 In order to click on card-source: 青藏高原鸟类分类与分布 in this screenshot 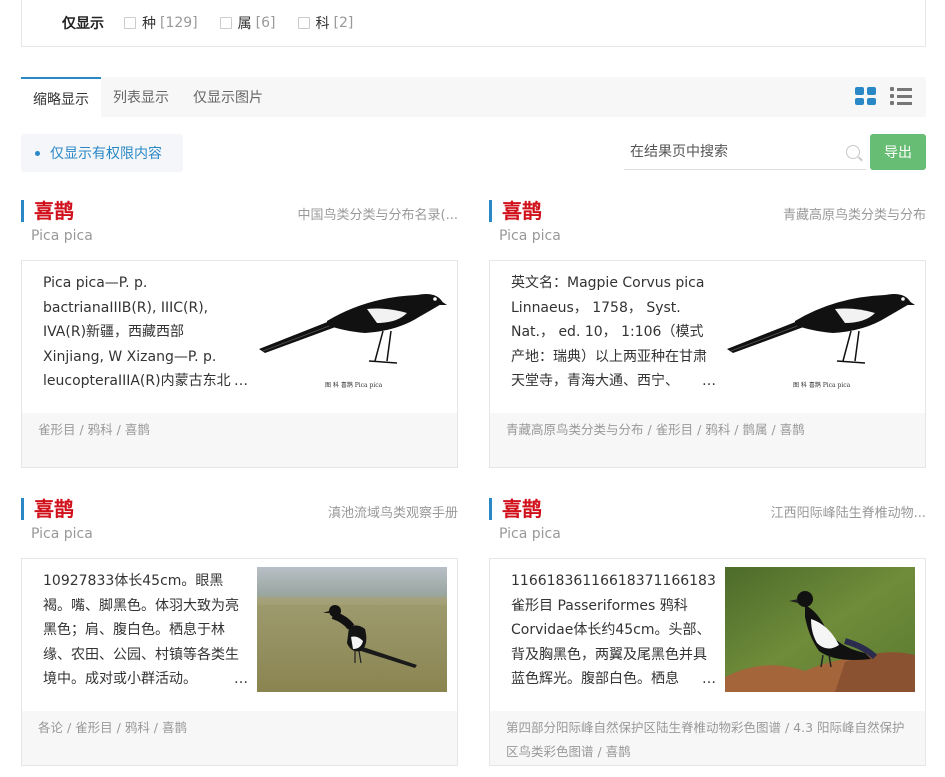, I will do `click(854, 213)`.